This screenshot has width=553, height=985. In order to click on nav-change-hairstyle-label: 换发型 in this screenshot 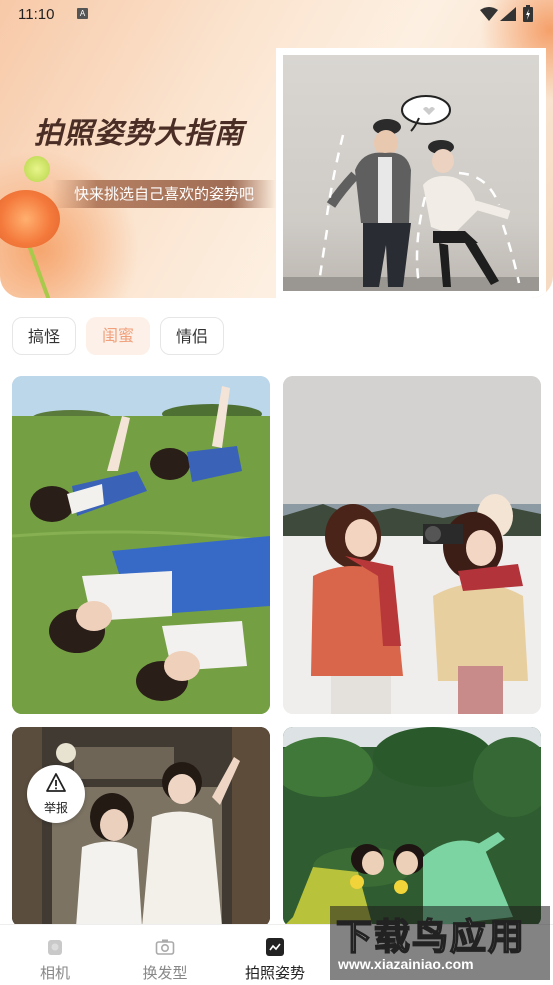, I will do `click(165, 973)`.